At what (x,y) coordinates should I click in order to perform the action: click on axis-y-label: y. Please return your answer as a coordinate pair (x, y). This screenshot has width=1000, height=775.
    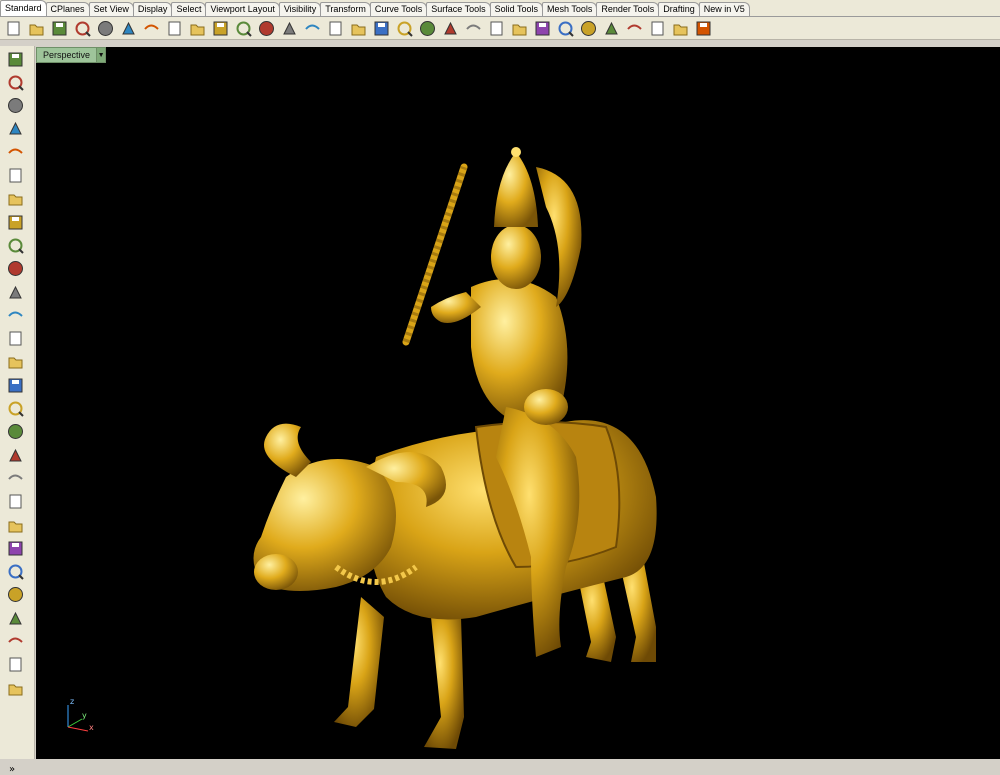
    Looking at the image, I should click on (84, 715).